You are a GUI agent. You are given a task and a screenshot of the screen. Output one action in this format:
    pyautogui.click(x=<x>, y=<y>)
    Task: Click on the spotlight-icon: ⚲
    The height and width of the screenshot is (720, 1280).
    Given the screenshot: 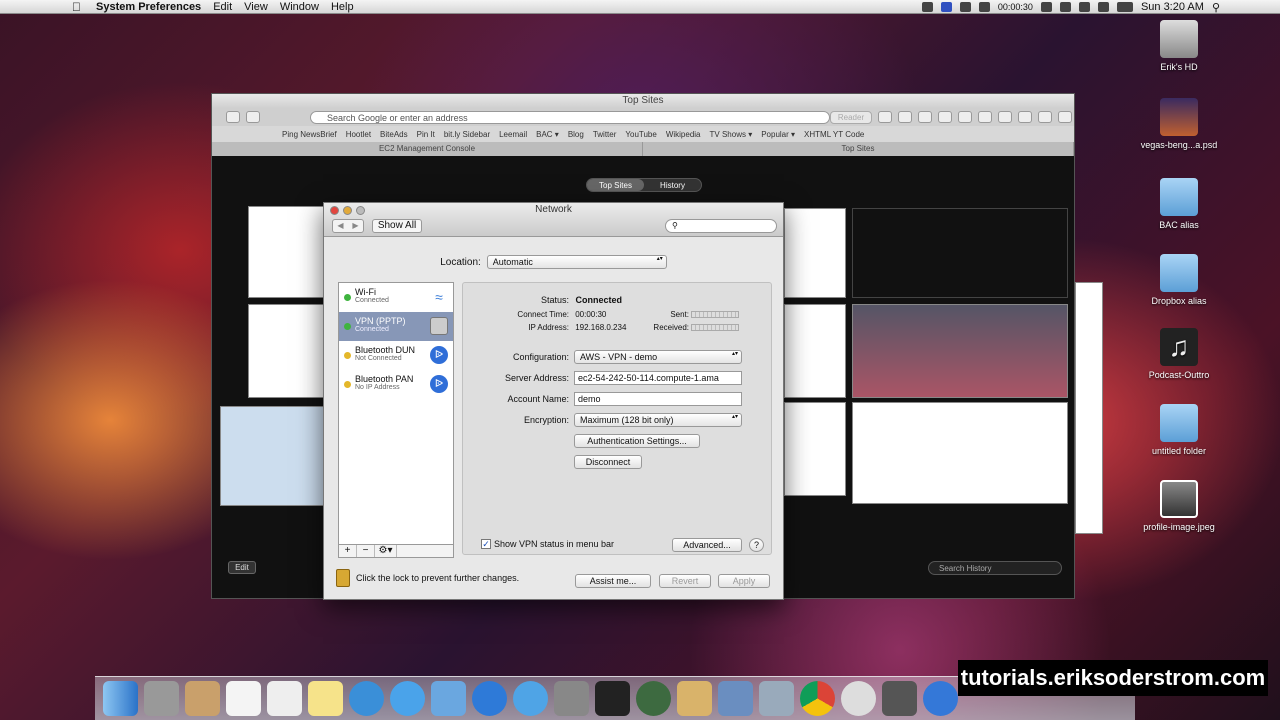 What is the action you would take?
    pyautogui.click(x=1216, y=7)
    